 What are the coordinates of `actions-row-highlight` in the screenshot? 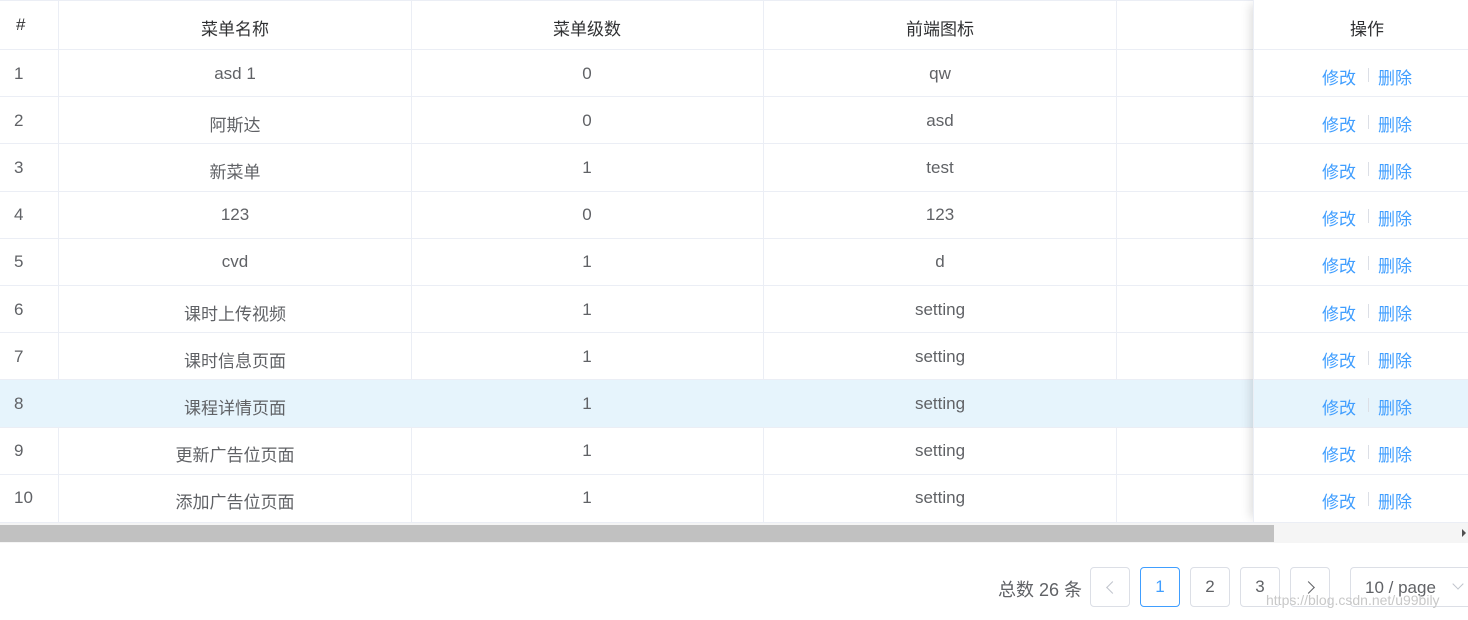 It's located at (1361, 403).